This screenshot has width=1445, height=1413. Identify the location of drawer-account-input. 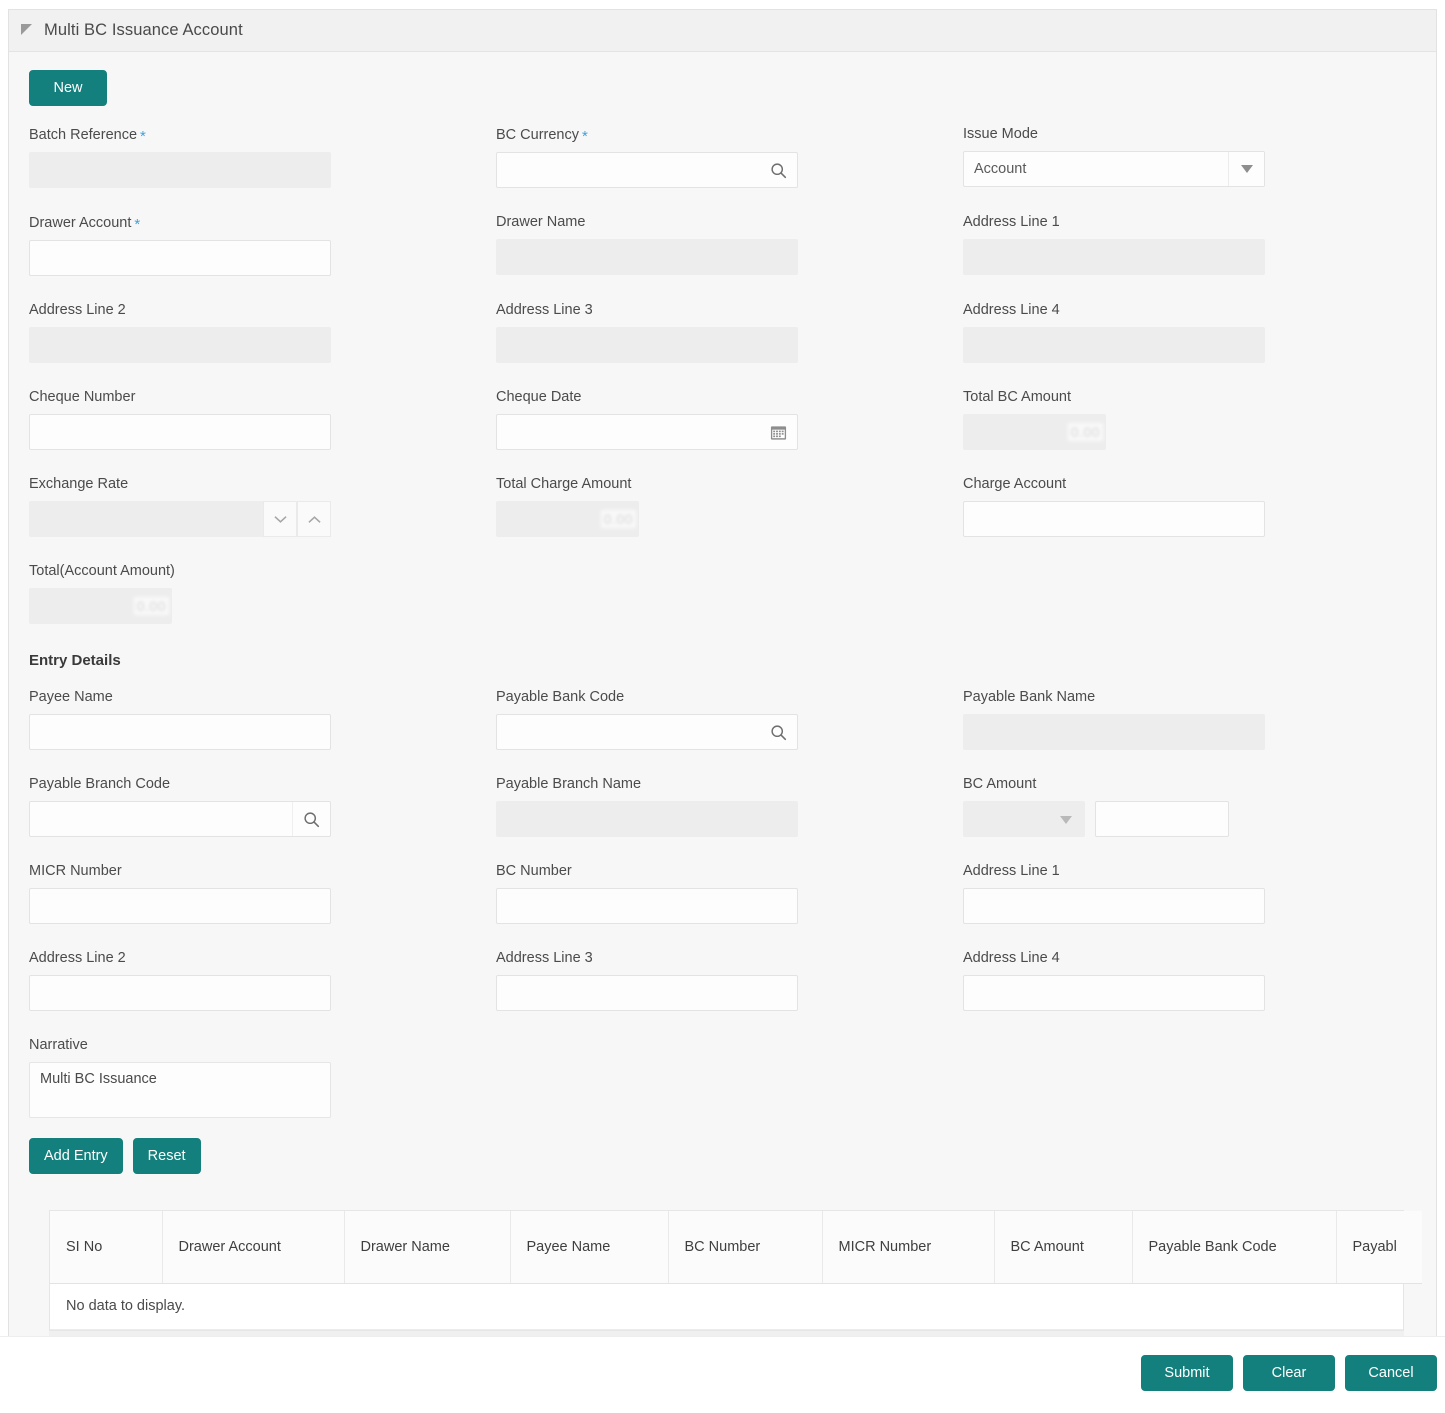
(180, 258).